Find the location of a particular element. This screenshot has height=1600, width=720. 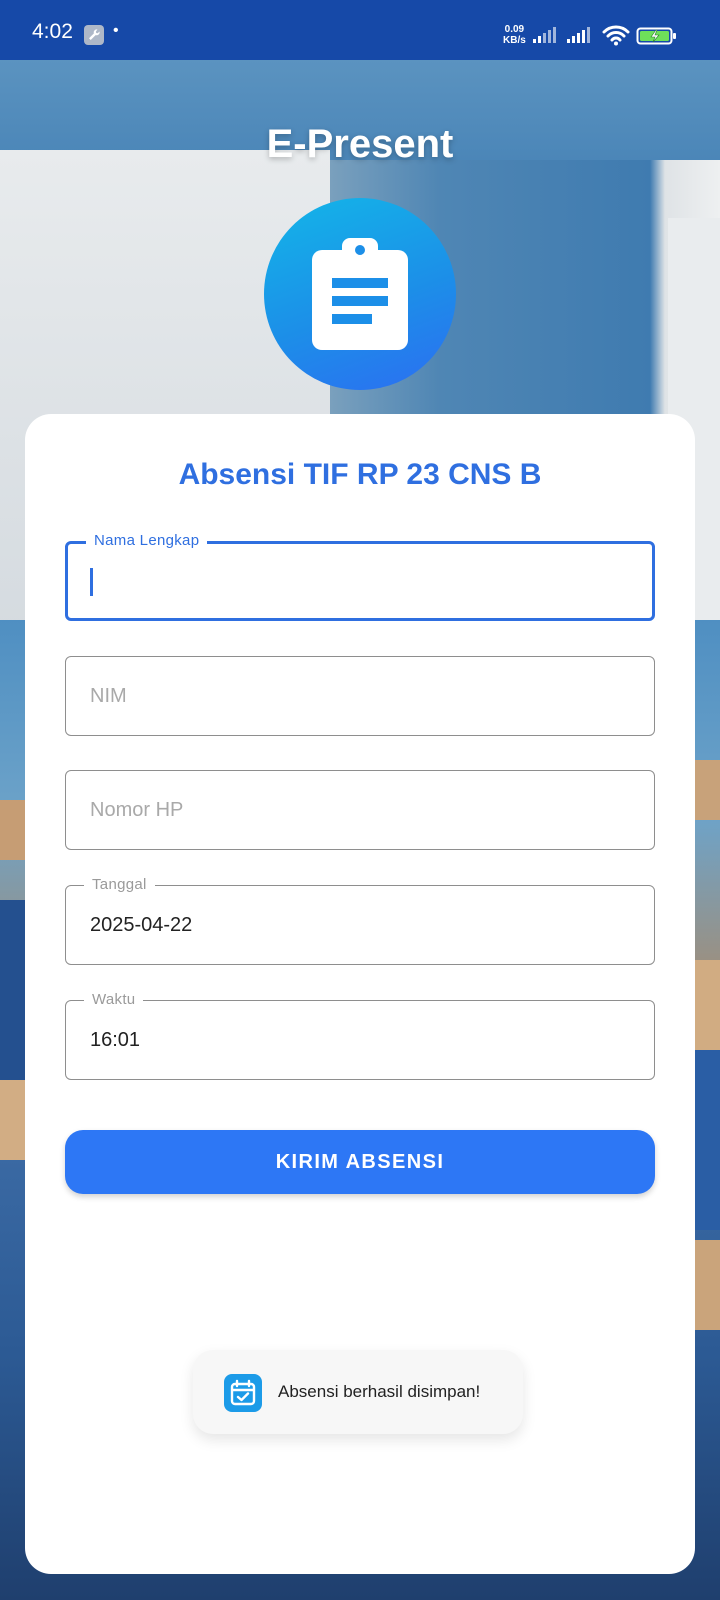

time-label: Waktu is located at coordinates (114, 1000).